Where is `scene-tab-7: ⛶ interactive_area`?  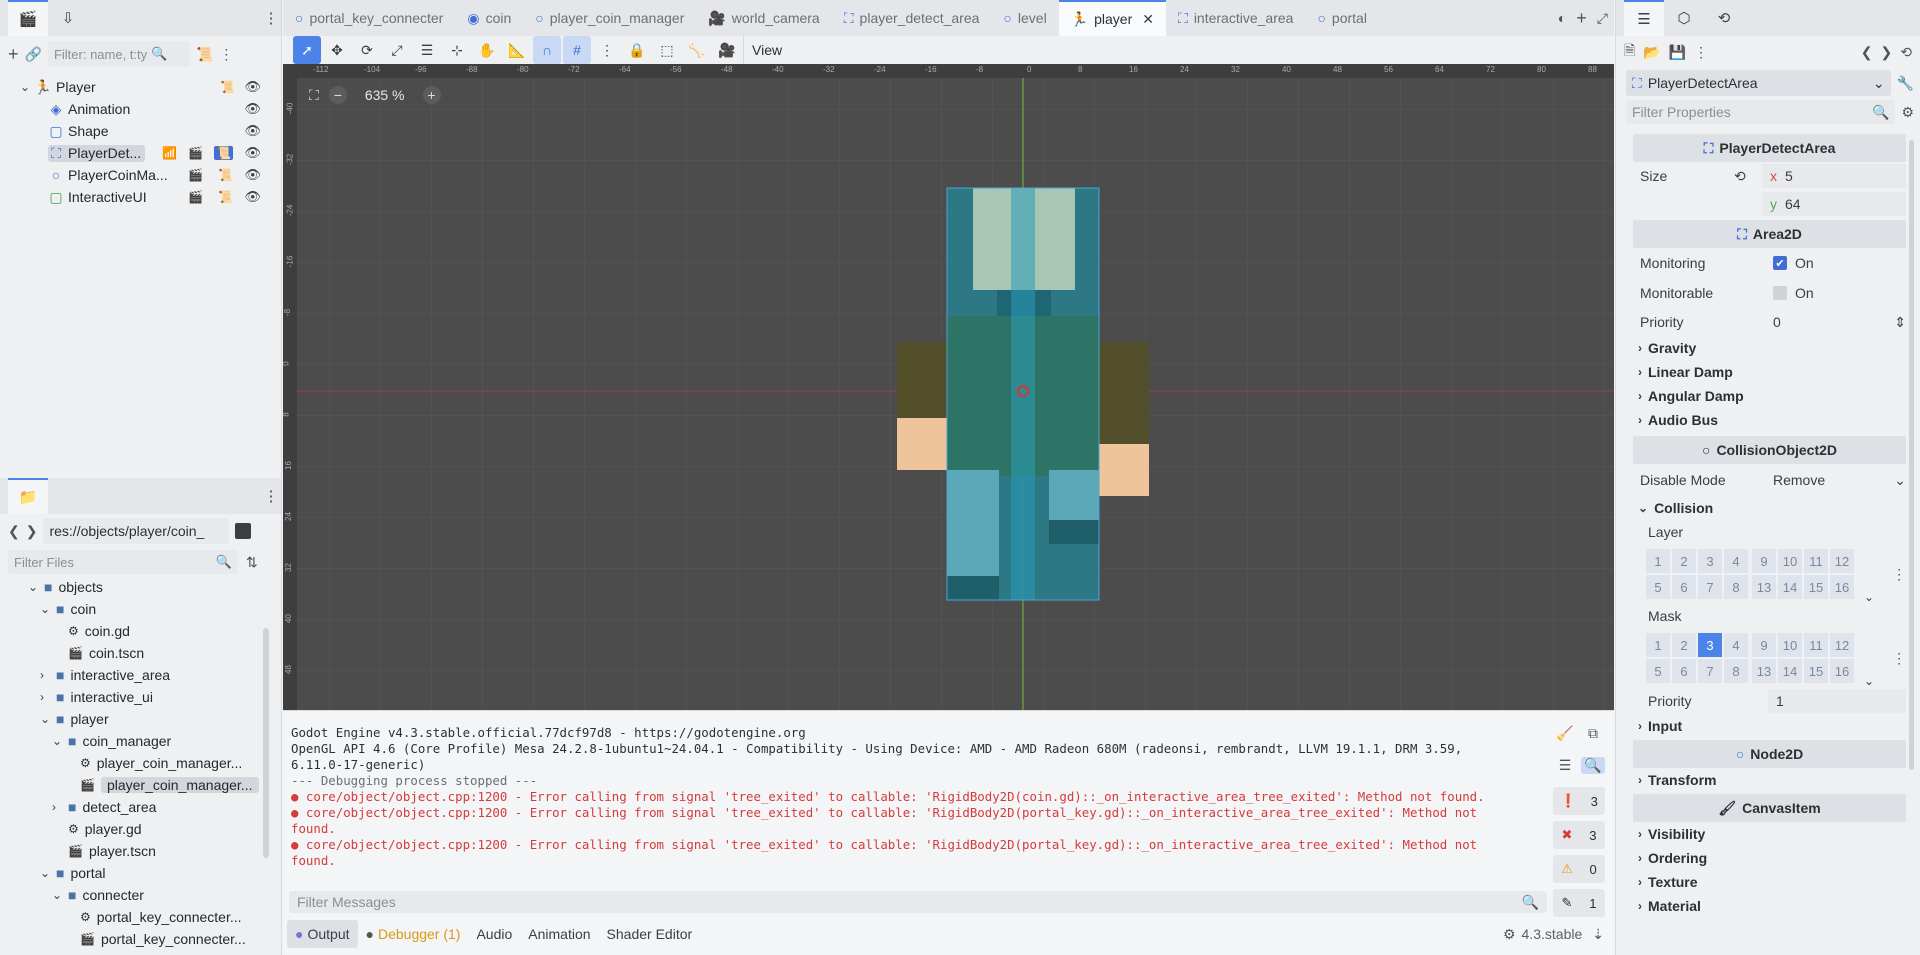
scene-tab-7: ⛶ interactive_area is located at coordinates (1235, 18).